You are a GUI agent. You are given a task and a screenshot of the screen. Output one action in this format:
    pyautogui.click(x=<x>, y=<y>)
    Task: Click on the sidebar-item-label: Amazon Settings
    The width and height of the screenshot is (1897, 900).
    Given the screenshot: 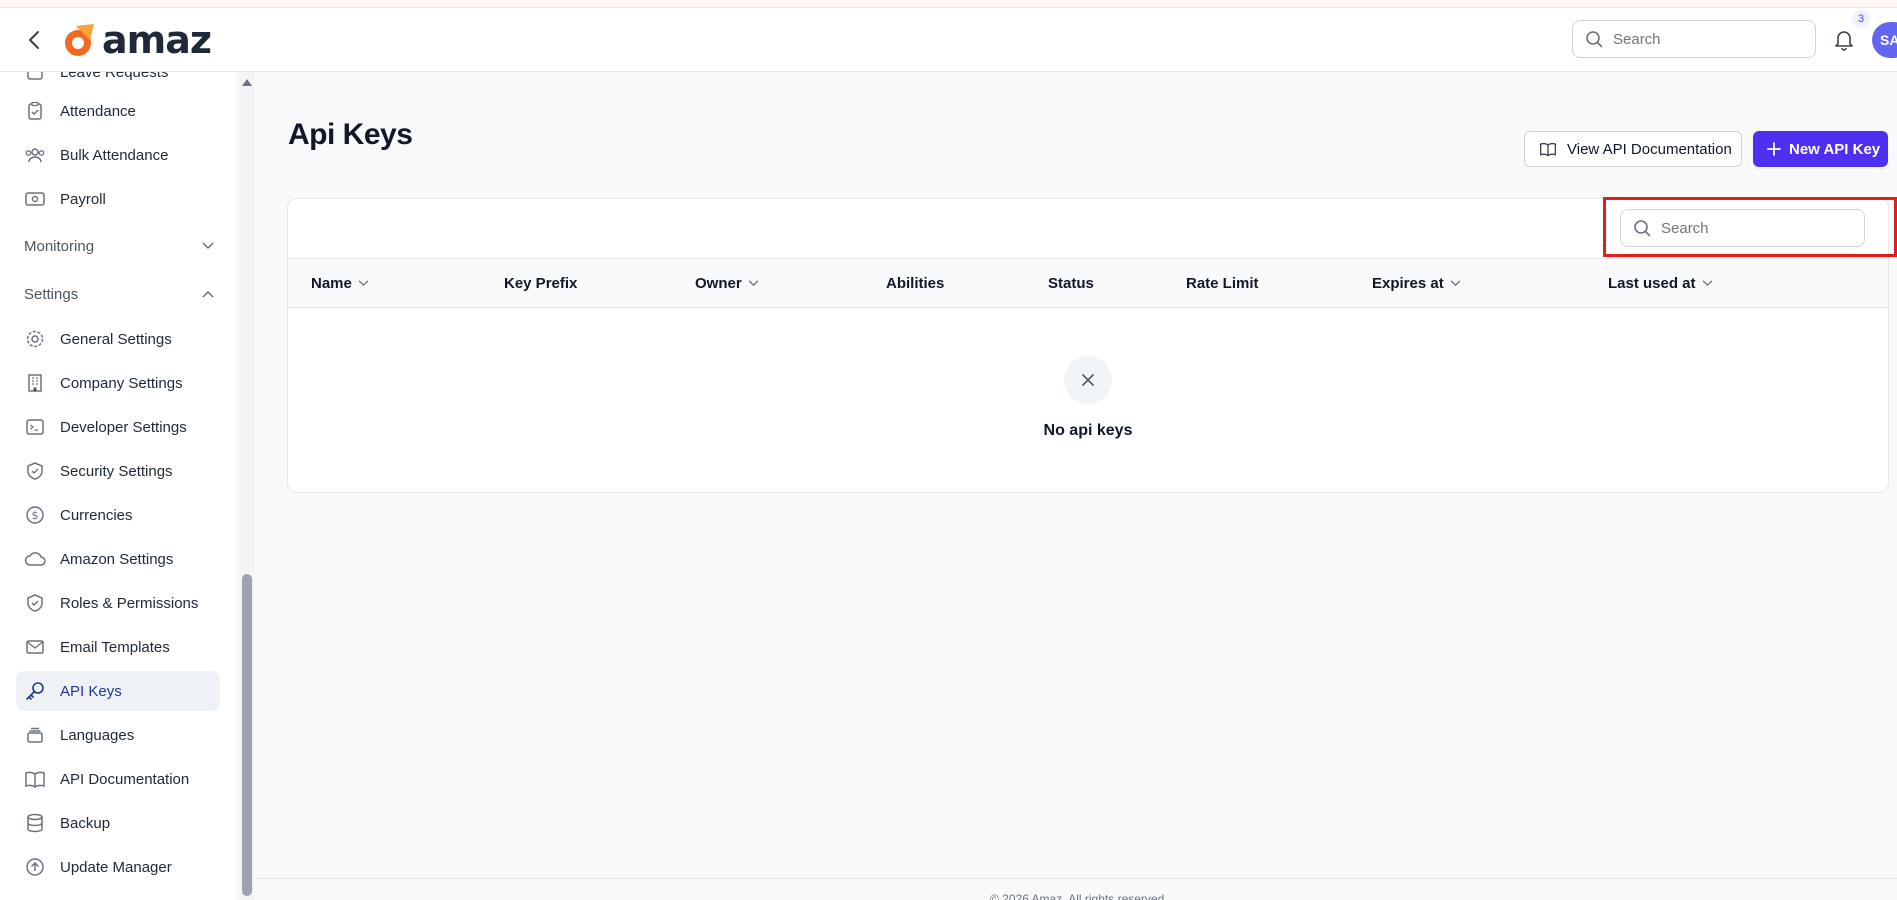 What is the action you would take?
    pyautogui.click(x=117, y=559)
    